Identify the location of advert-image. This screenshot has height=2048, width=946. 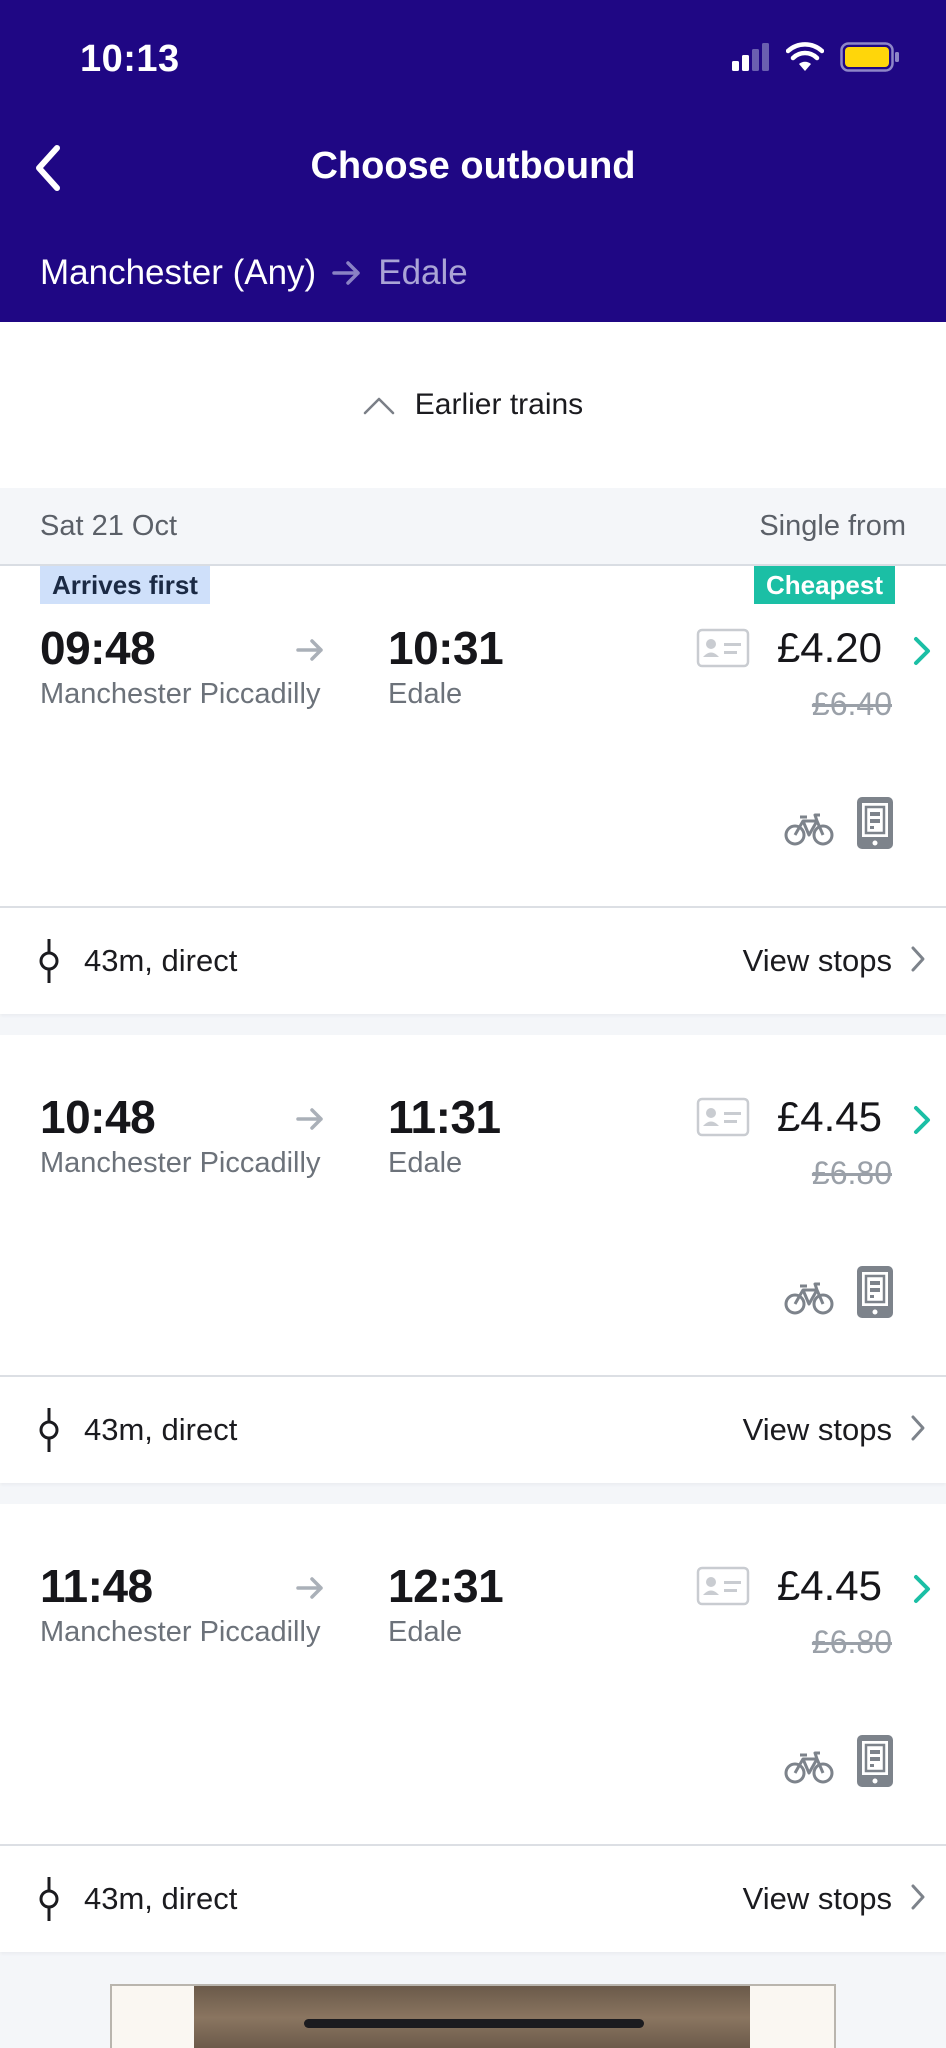
(472, 2017).